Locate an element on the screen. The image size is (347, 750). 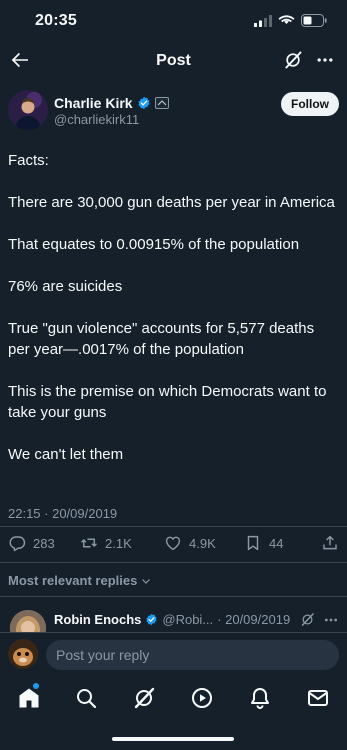
reply-avatar-image is located at coordinates (28, 621).